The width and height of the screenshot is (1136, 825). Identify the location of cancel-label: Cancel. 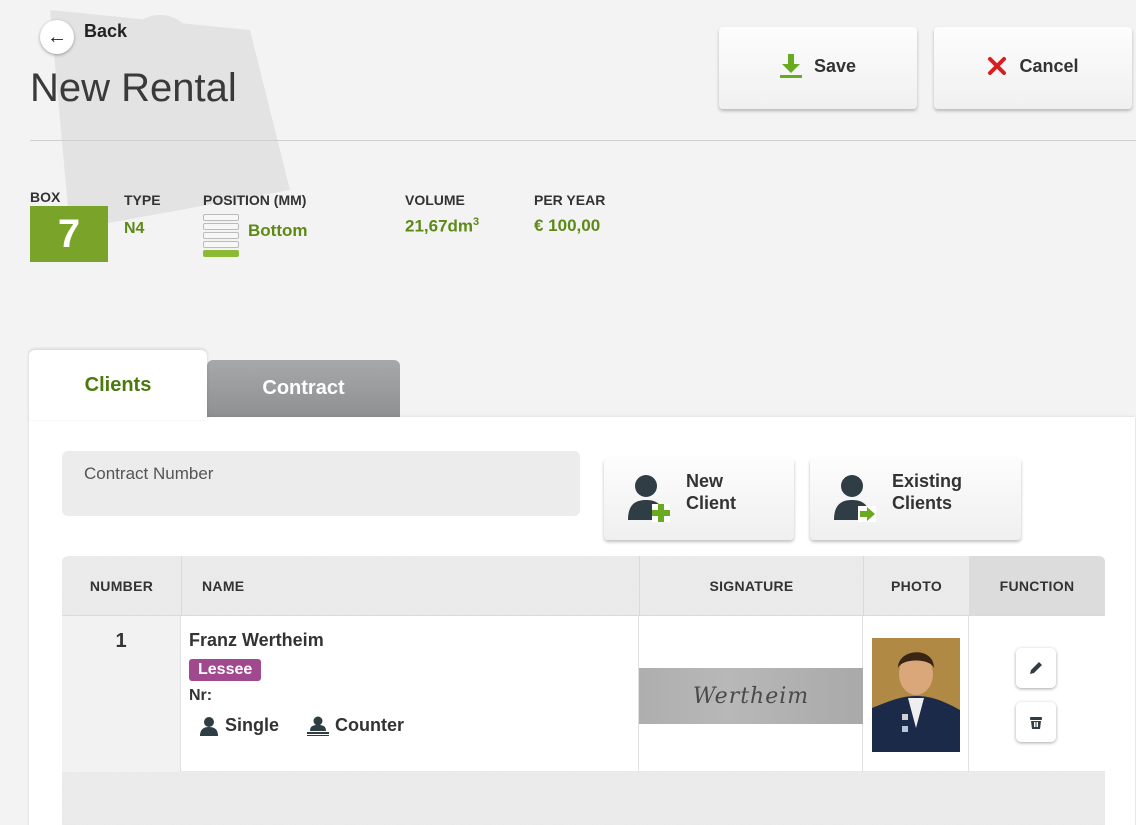
(1049, 65).